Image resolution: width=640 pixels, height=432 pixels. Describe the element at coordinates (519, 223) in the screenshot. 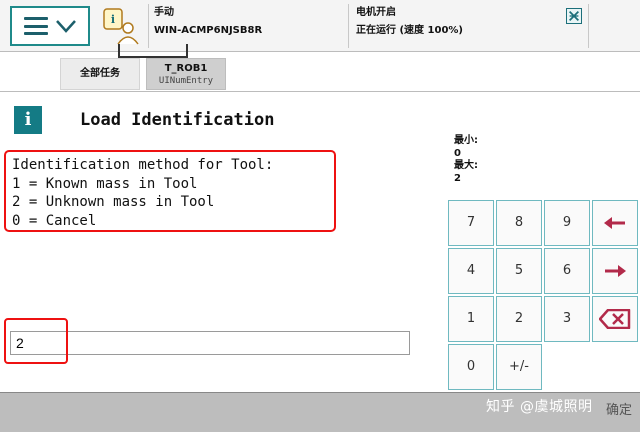

I see `key-8: 8` at that location.